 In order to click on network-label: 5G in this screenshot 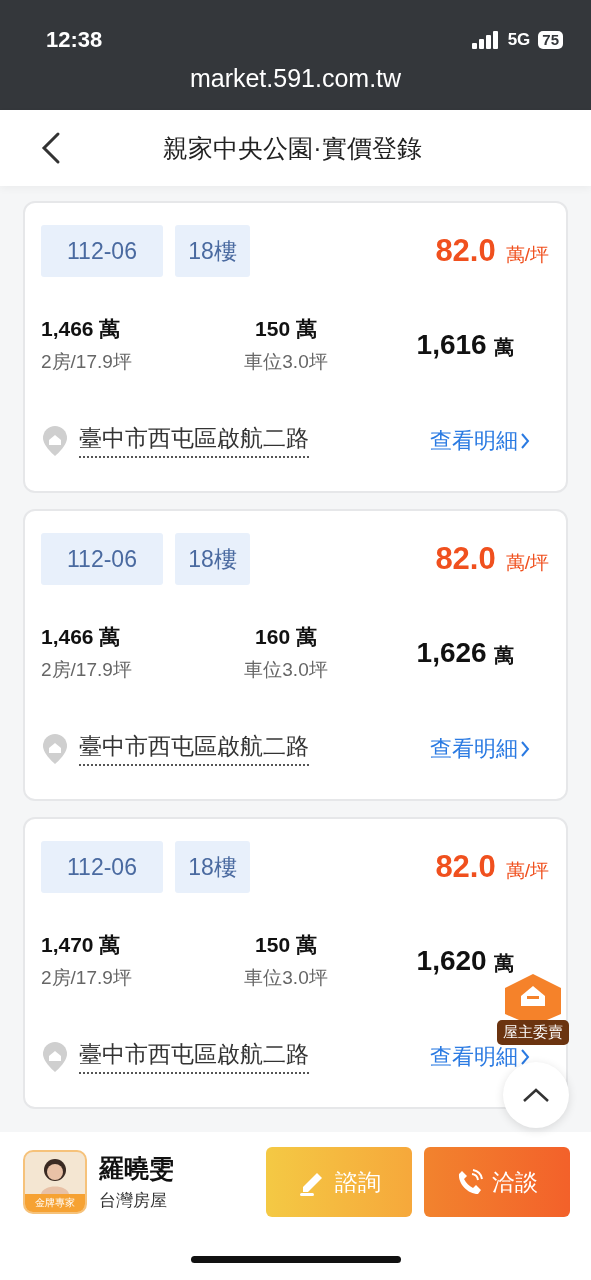, I will do `click(519, 40)`.